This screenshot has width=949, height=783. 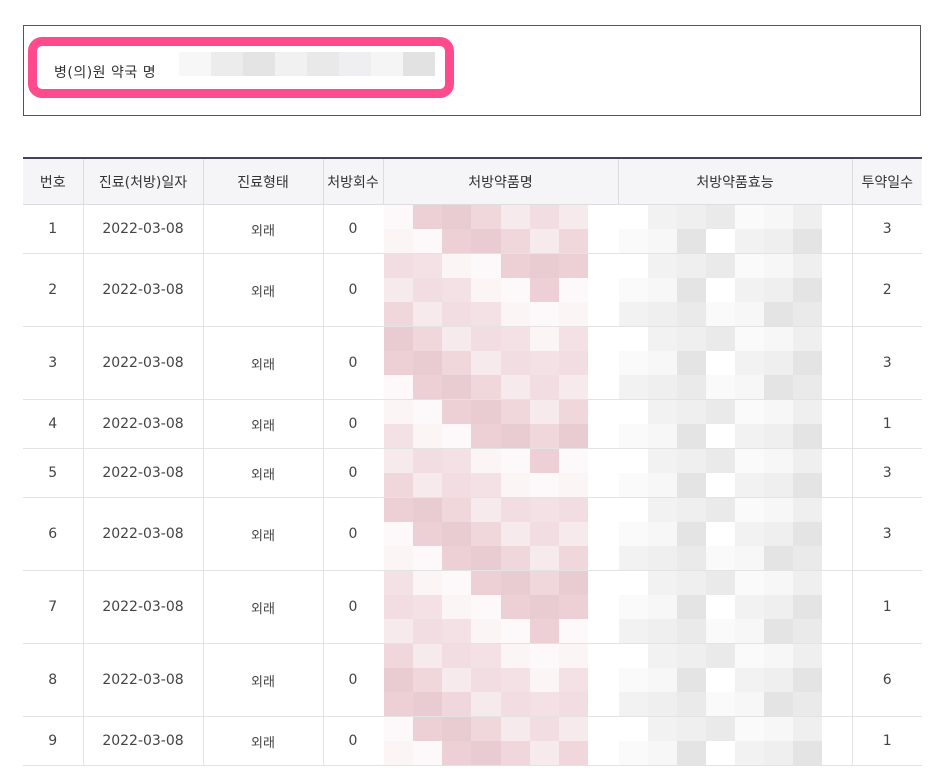 I want to click on col-header-drug-effect: 처방약품효능, so click(x=734, y=181).